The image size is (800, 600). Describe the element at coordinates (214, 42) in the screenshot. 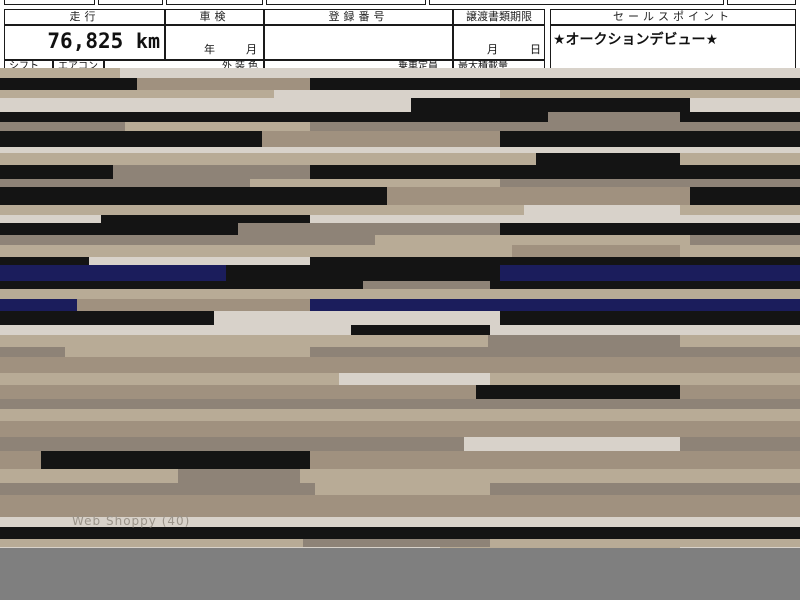

I see `inspection-value-cell: 年 月` at that location.